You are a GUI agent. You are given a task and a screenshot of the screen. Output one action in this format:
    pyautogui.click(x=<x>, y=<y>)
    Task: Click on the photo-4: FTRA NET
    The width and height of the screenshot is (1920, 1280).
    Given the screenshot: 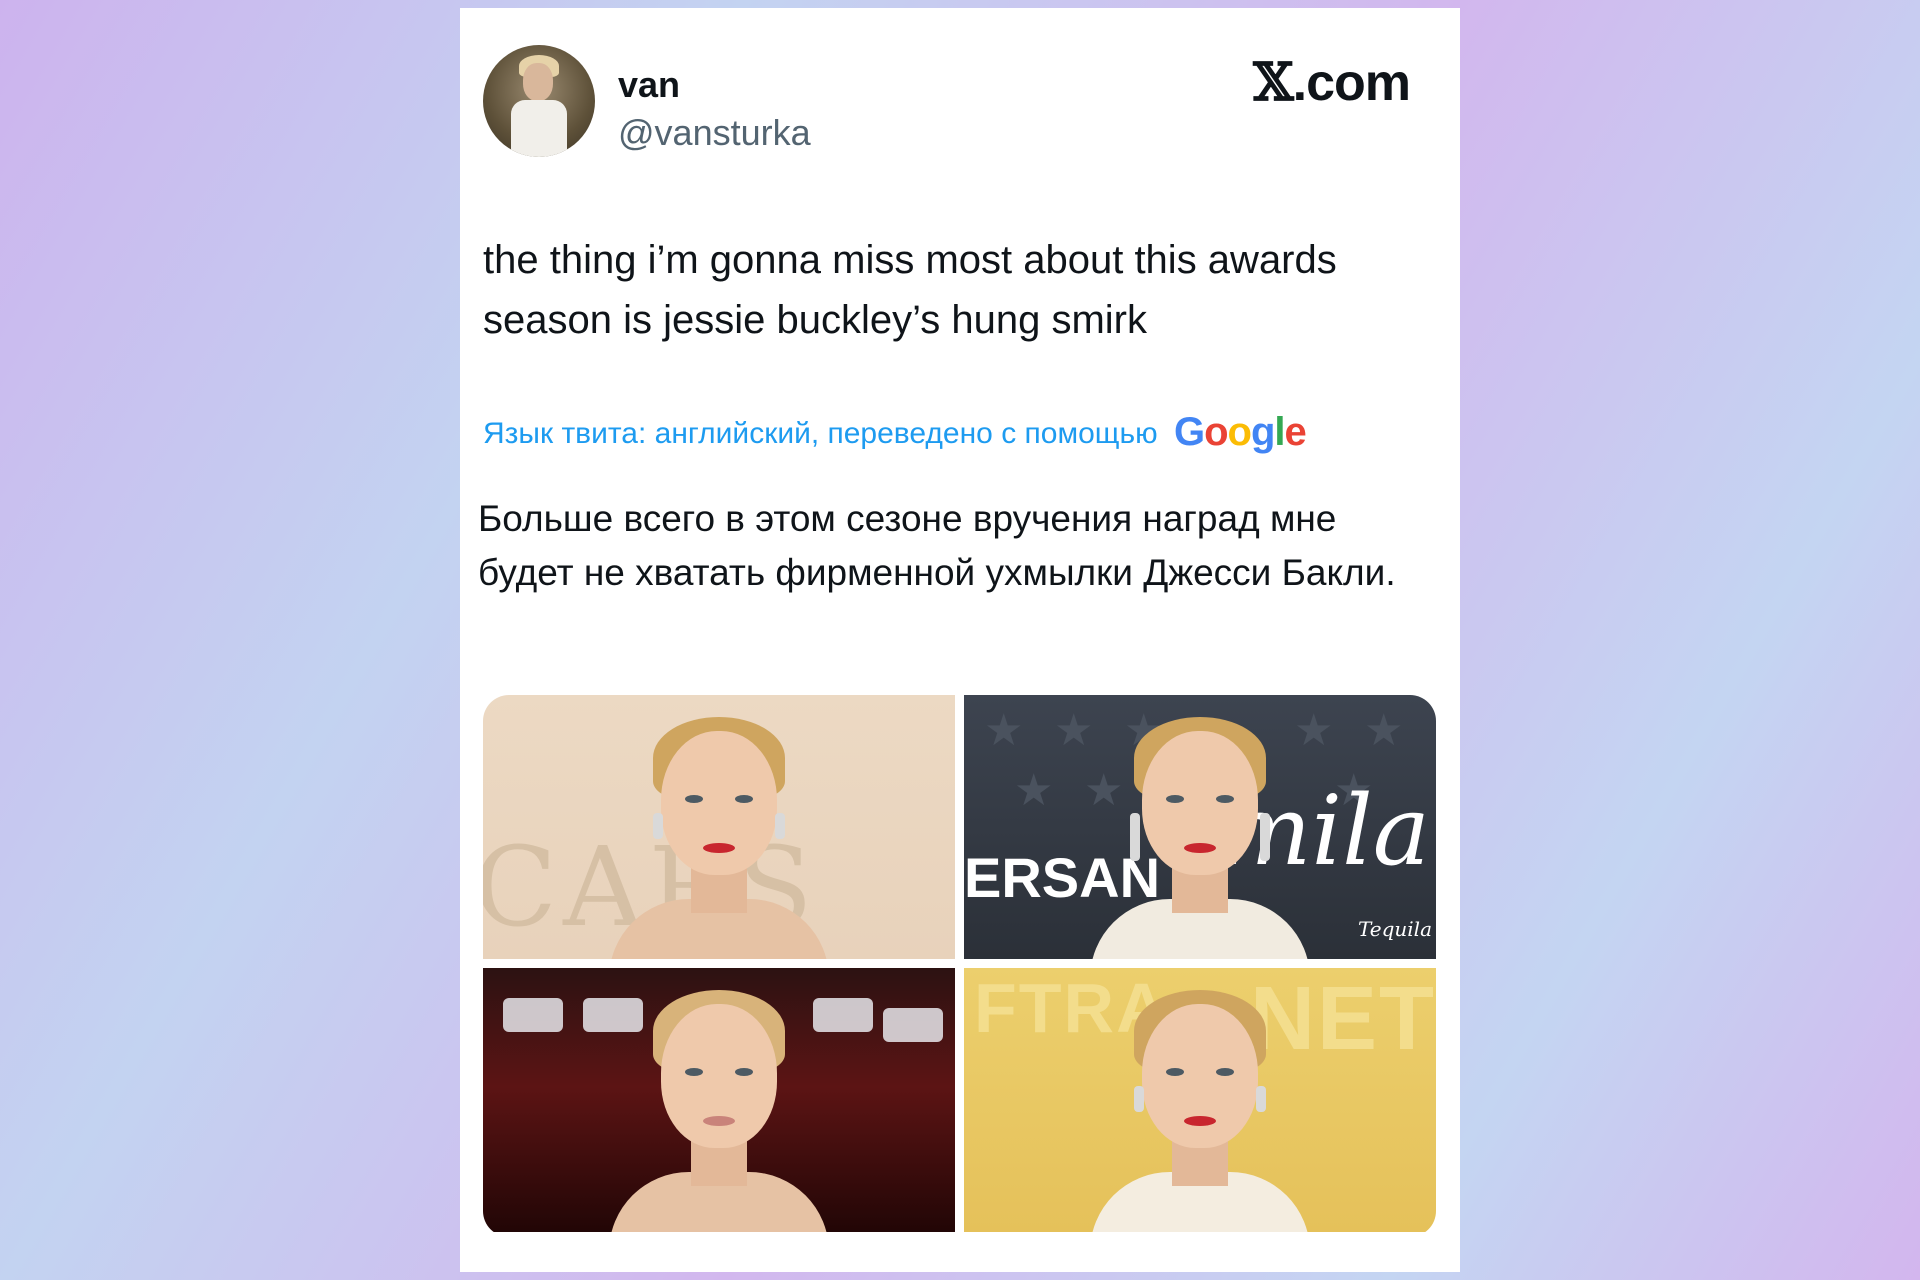 What is the action you would take?
    pyautogui.click(x=1200, y=1100)
    